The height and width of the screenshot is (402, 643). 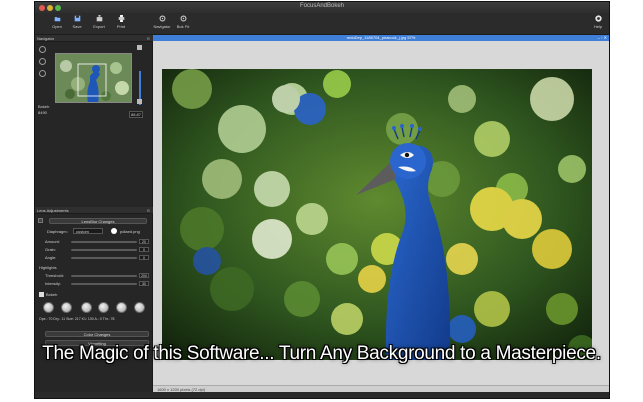 What do you see at coordinates (104, 258) in the screenshot?
I see `angle-slider` at bounding box center [104, 258].